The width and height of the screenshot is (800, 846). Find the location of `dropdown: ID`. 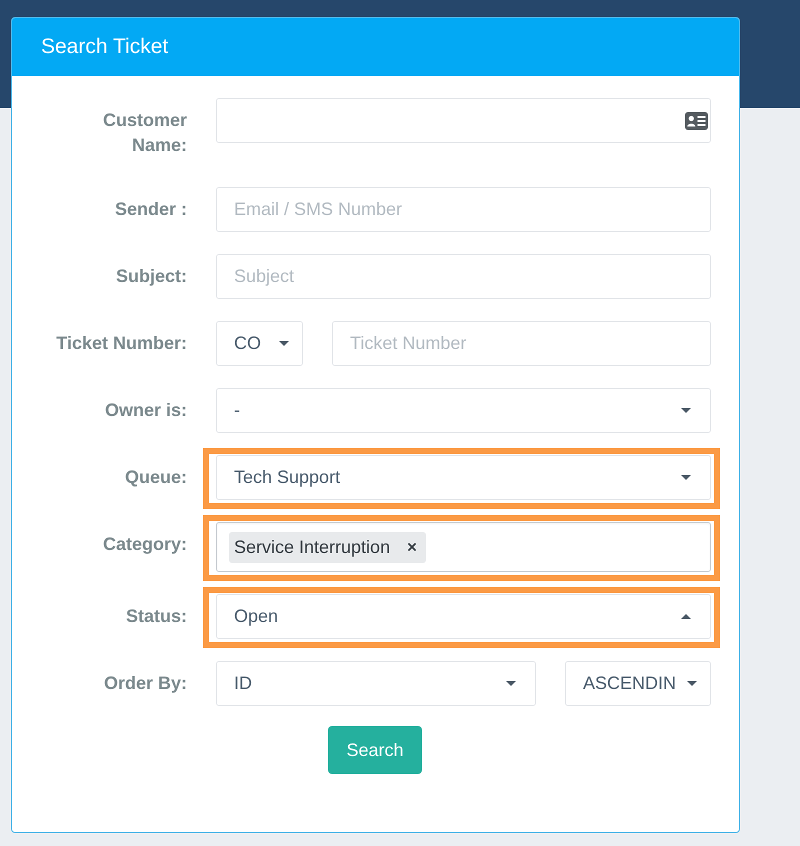

dropdown: ID is located at coordinates (376, 683).